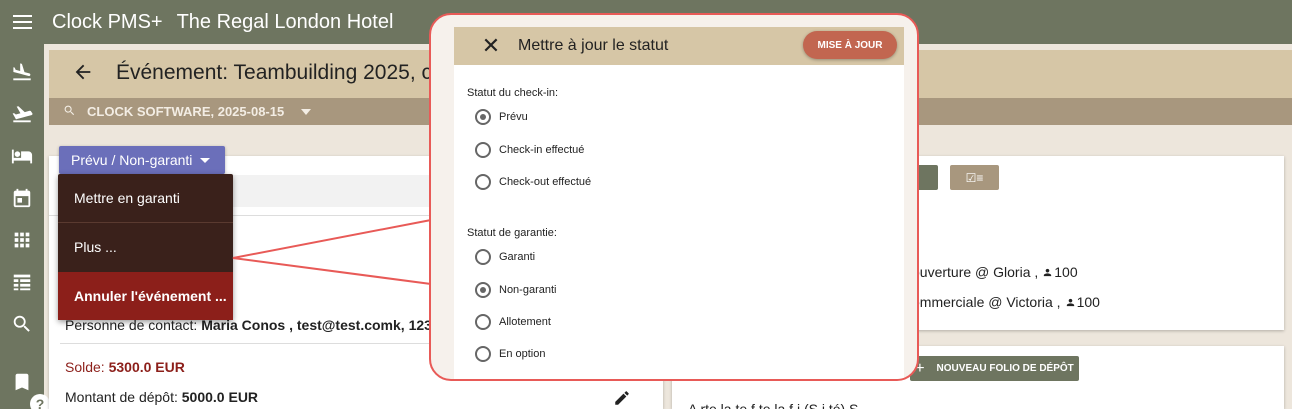 Image resolution: width=1292 pixels, height=409 pixels. What do you see at coordinates (513, 117) in the screenshot?
I see `radio-label: Prévu` at bounding box center [513, 117].